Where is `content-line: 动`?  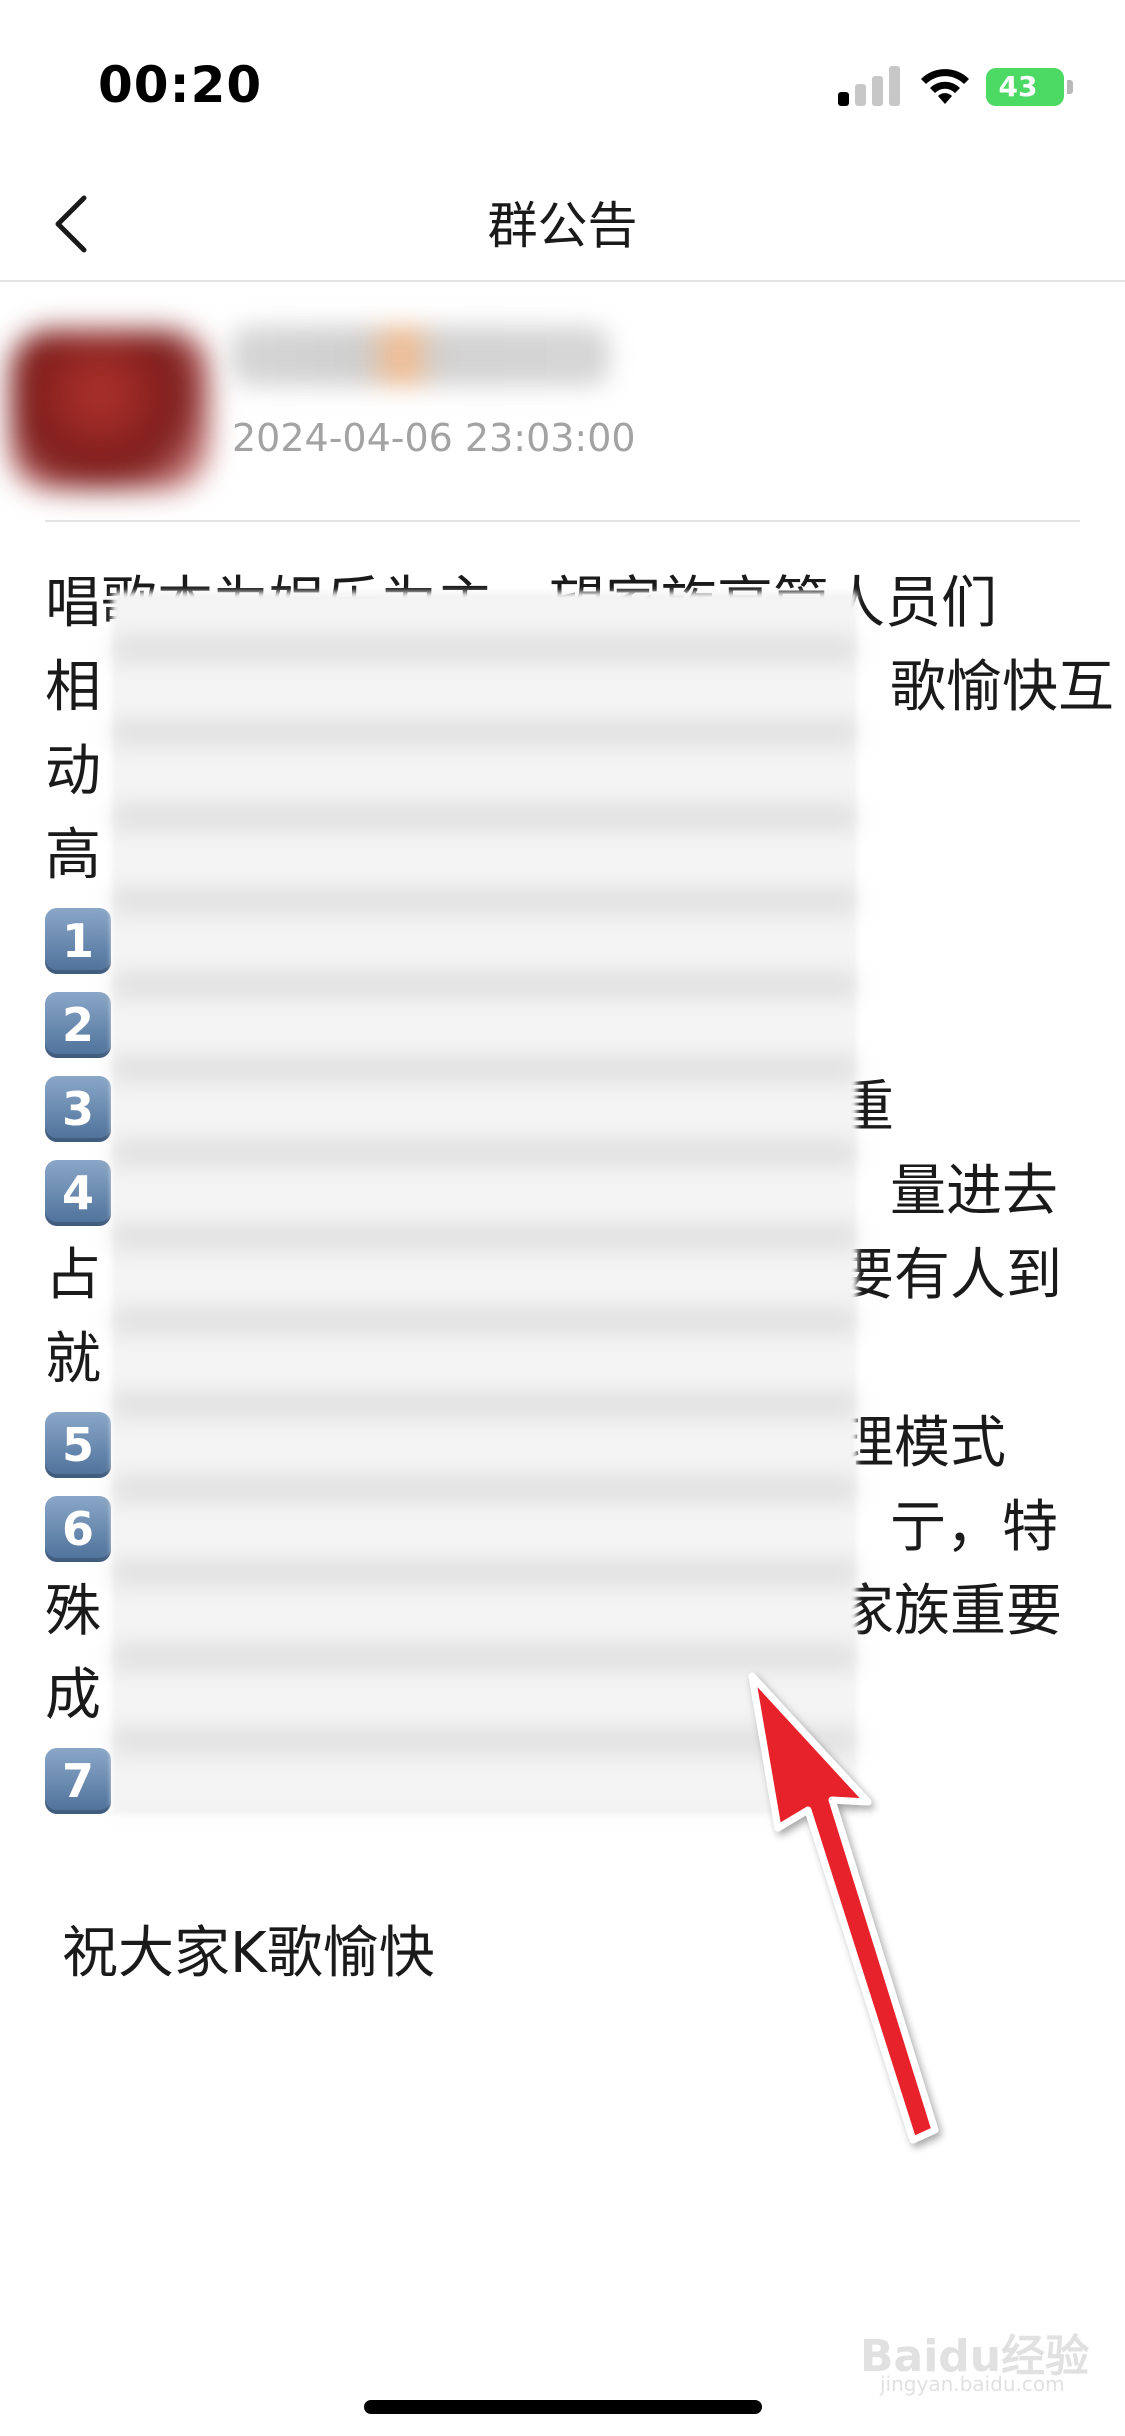 content-line: 动 is located at coordinates (73, 771).